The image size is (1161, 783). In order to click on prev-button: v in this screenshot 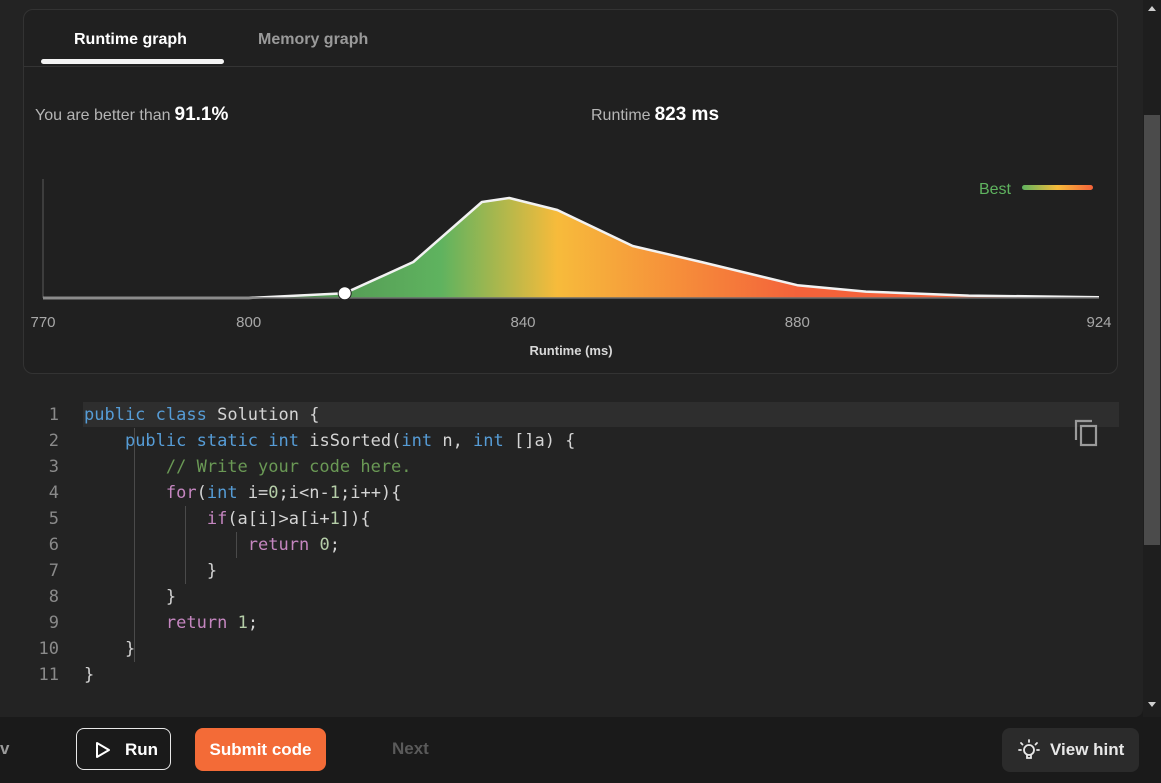, I will do `click(4, 749)`.